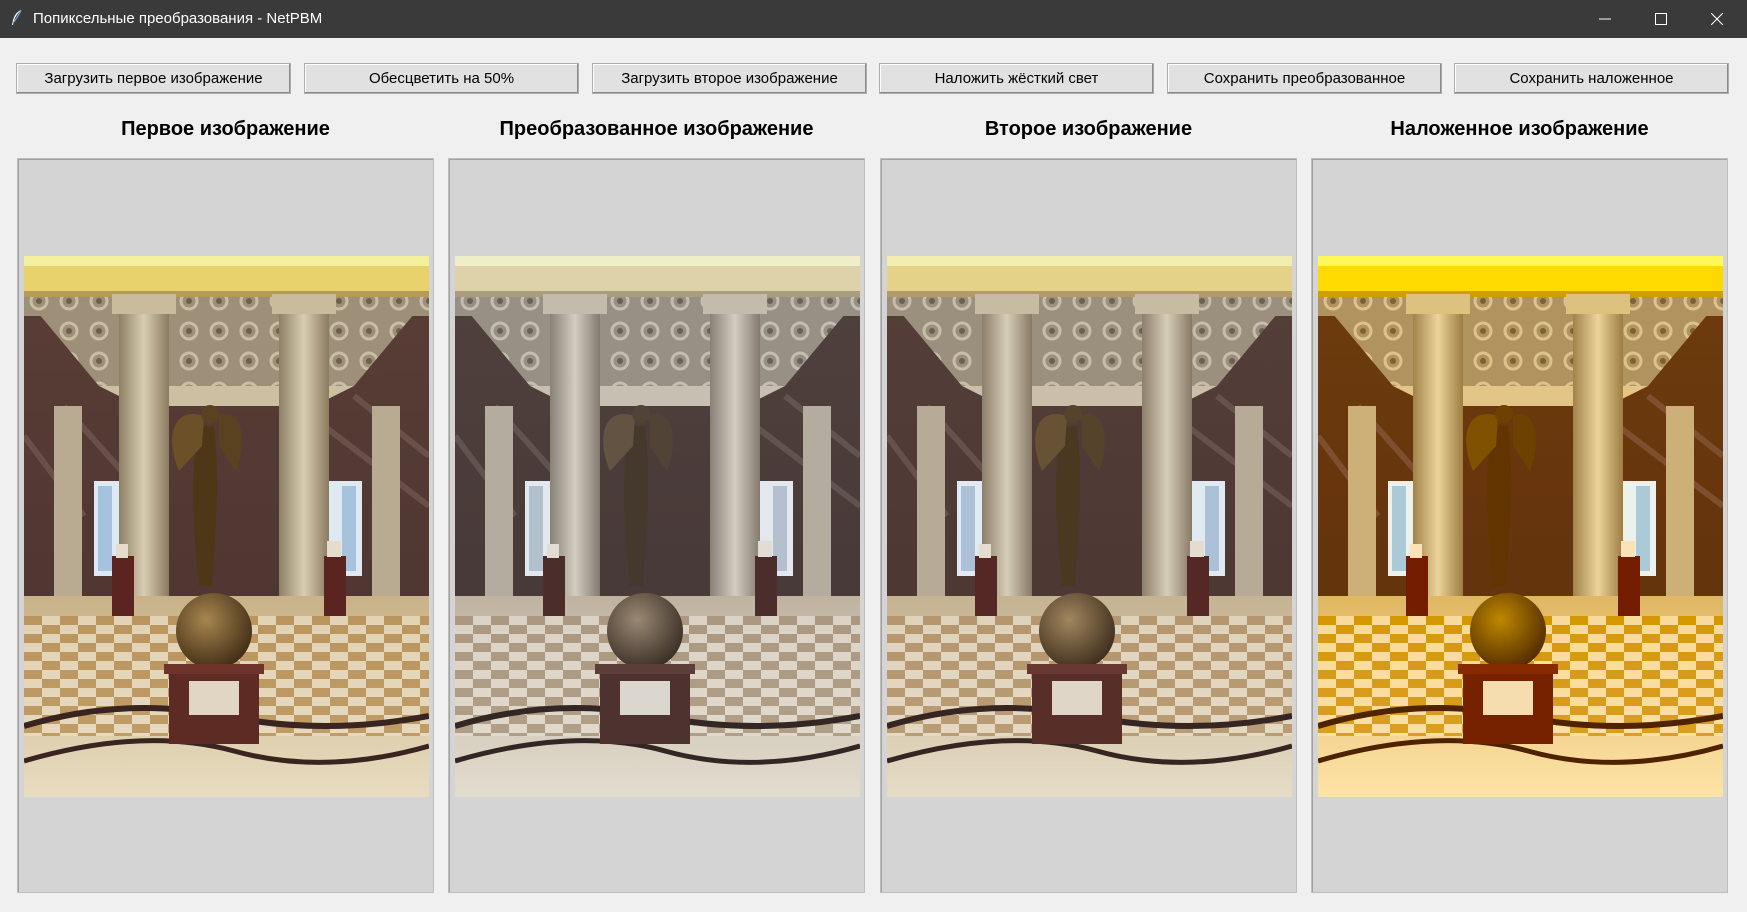 This screenshot has height=912, width=1747. I want to click on feather-icon, so click(17, 17).